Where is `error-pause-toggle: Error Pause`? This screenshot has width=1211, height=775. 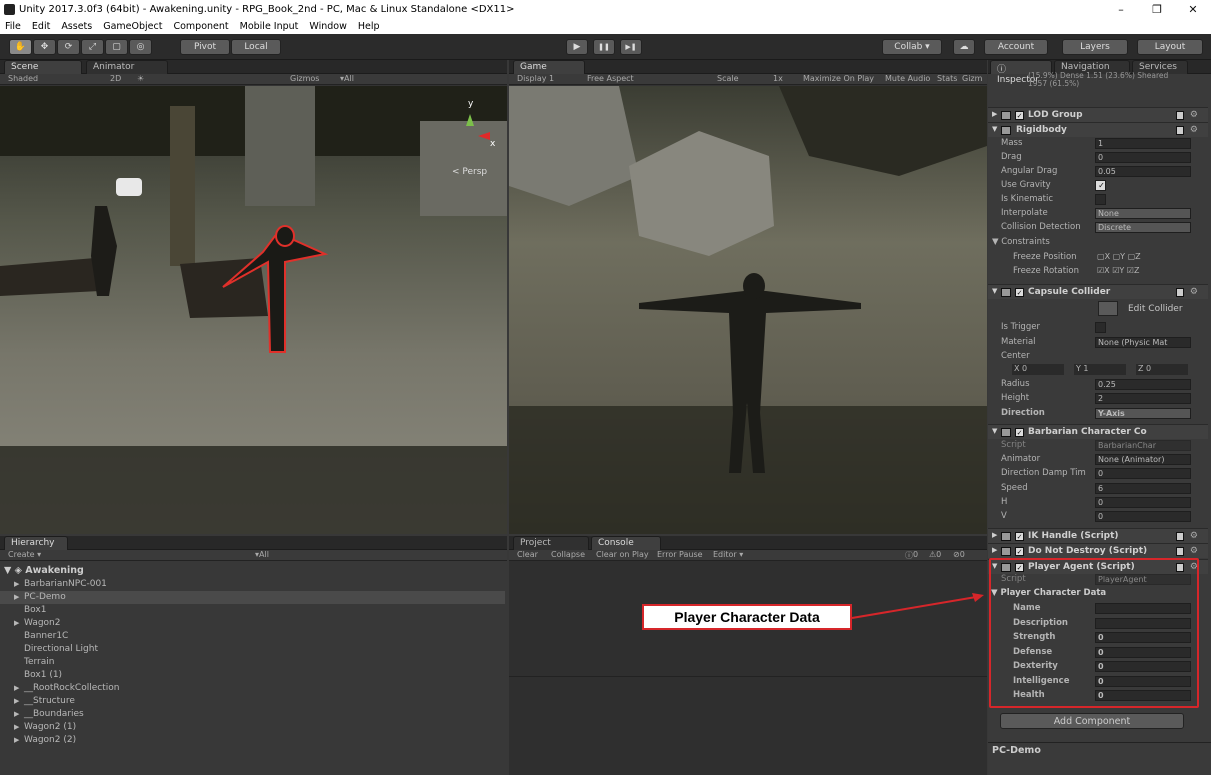 error-pause-toggle: Error Pause is located at coordinates (680, 554).